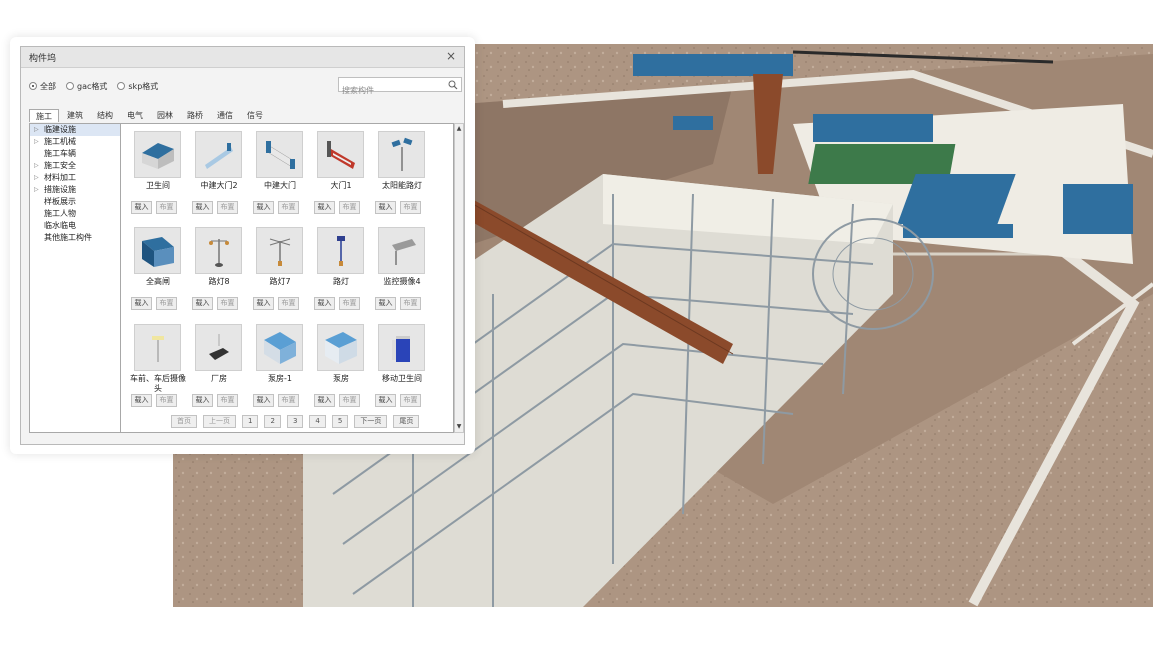 This screenshot has height=645, width=1173. Describe the element at coordinates (135, 115) in the screenshot. I see `tab-electrical: 电气` at that location.